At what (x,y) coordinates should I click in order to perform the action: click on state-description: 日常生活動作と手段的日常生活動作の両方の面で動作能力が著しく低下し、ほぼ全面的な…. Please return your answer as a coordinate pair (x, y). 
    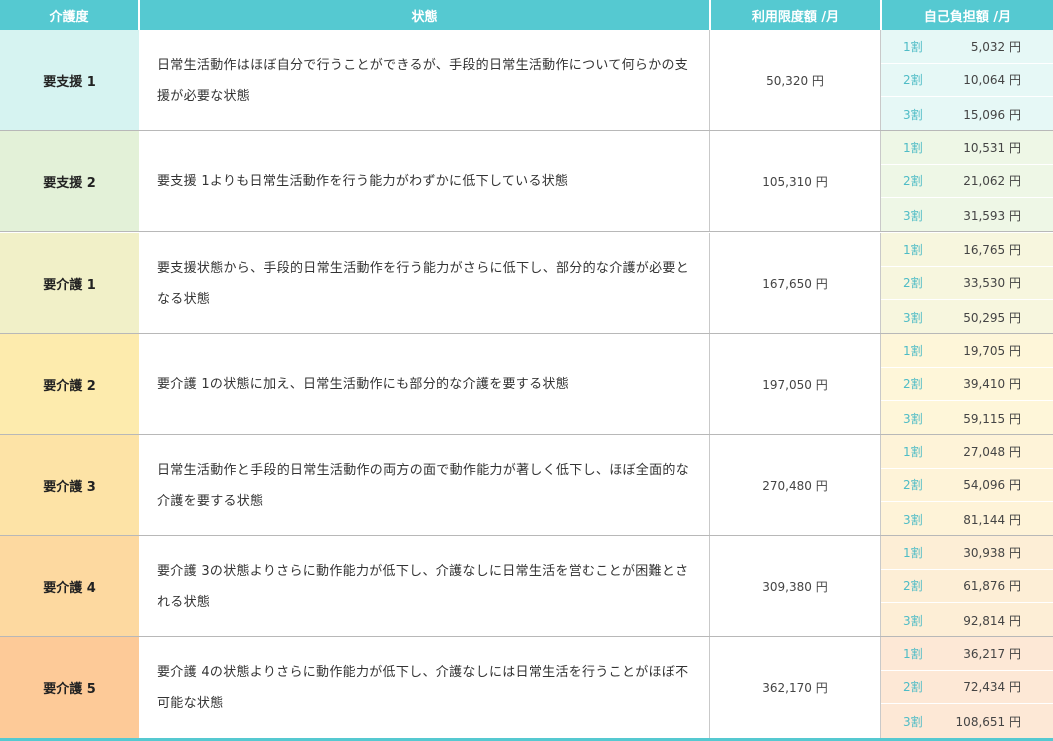
    Looking at the image, I should click on (424, 485).